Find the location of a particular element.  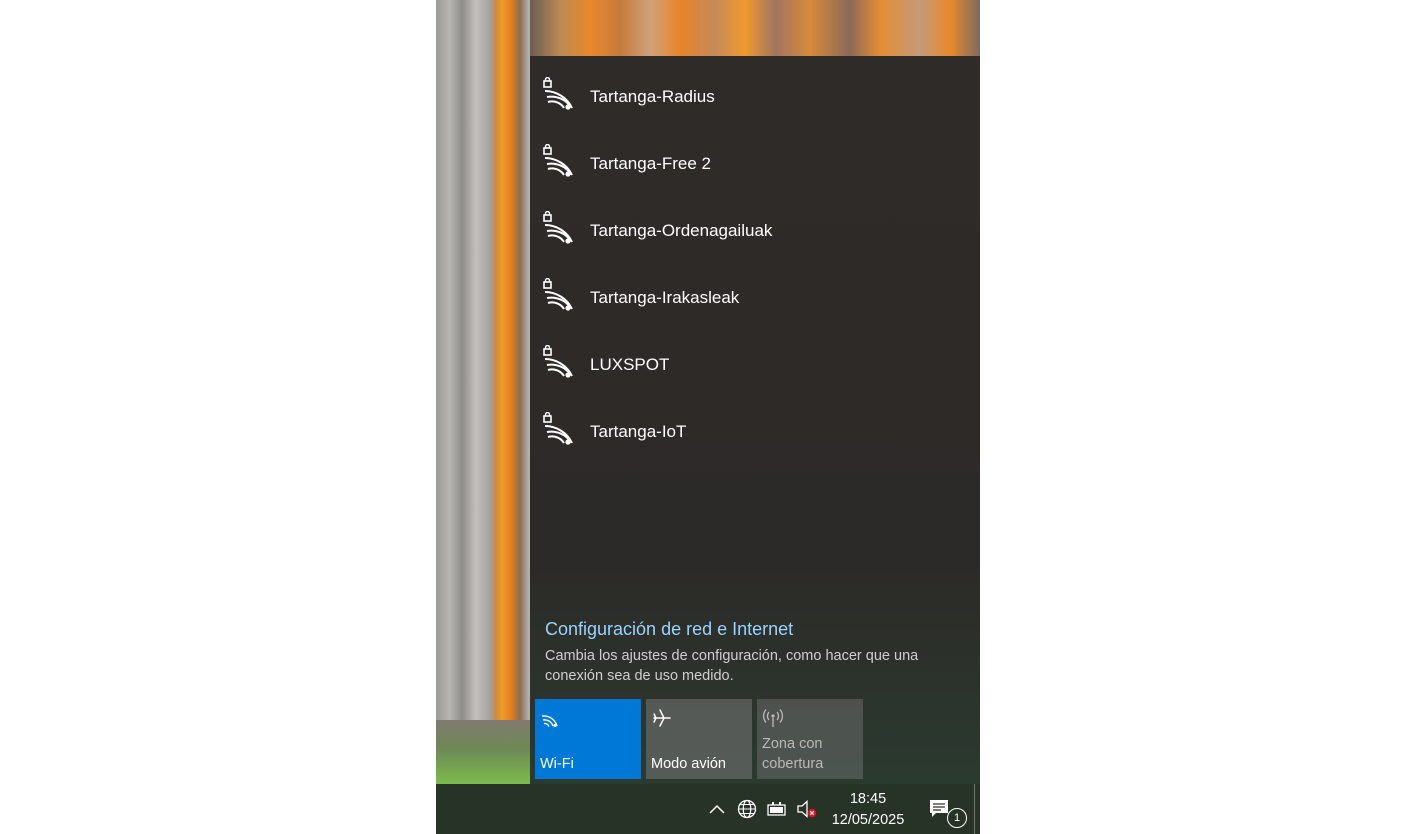

network-name: Tartanga-Ordenagailuak is located at coordinates (681, 230).